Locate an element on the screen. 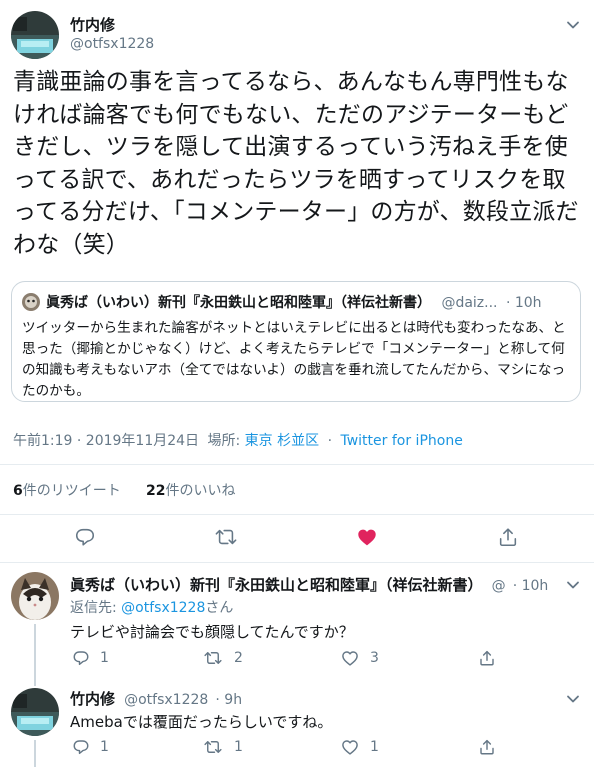 The width and height of the screenshot is (594, 767). reply-header: 眞秀ば（いわい）新刊『永田鉄山と昭和陸軍』（祥伝社新書） @ · 10h is located at coordinates (310, 584).